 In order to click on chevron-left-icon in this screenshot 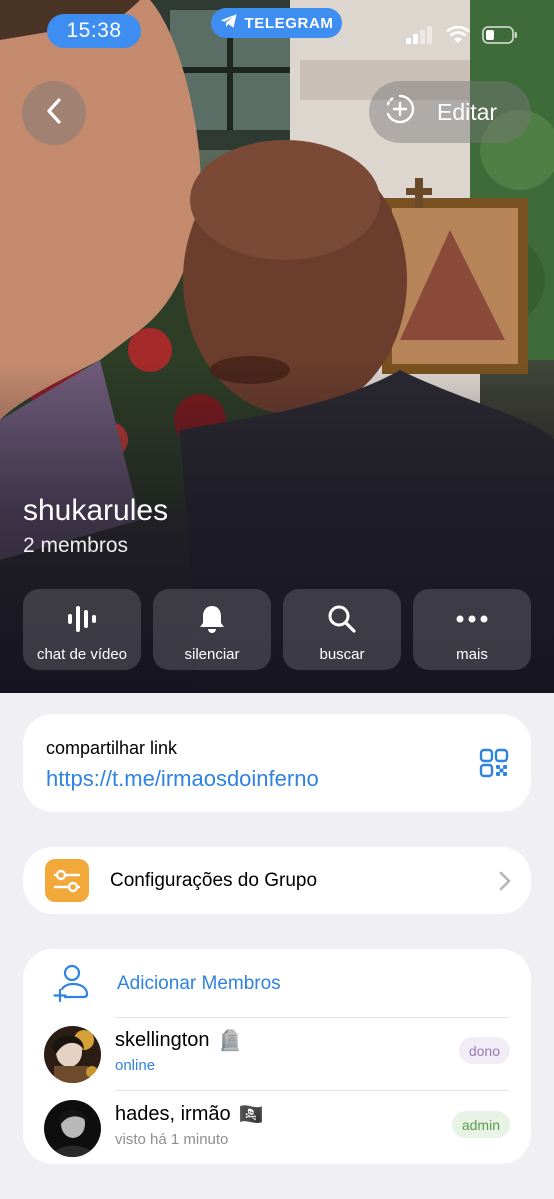, I will do `click(54, 113)`.